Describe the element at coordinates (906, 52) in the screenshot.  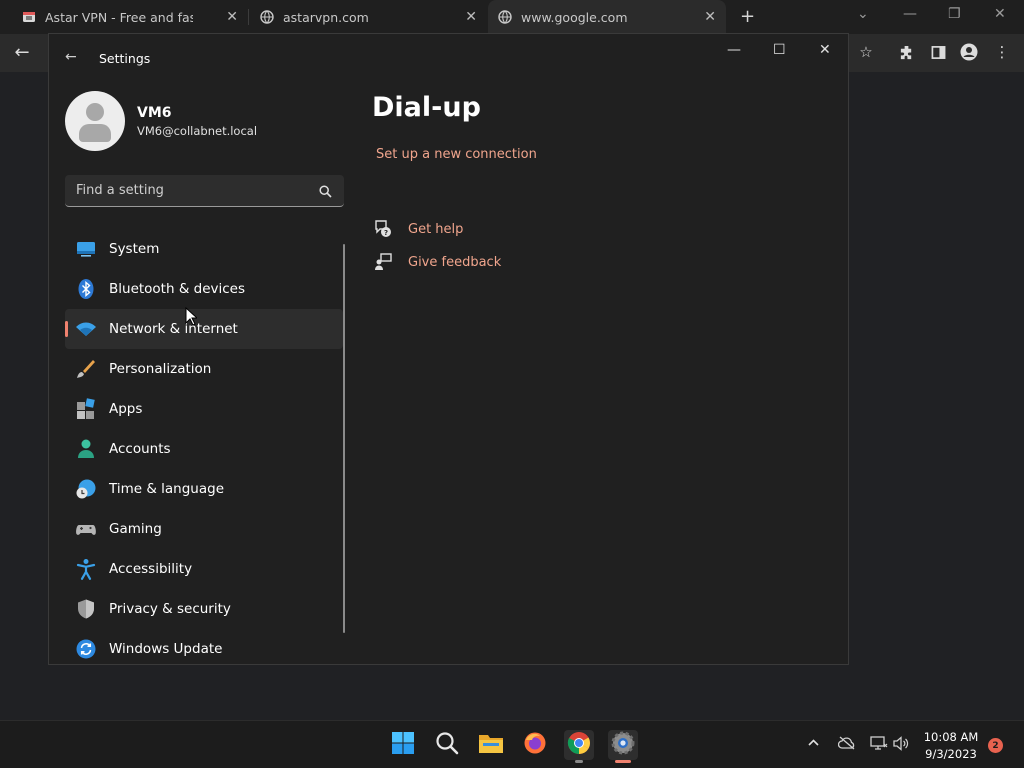
I see `extensions-icon` at that location.